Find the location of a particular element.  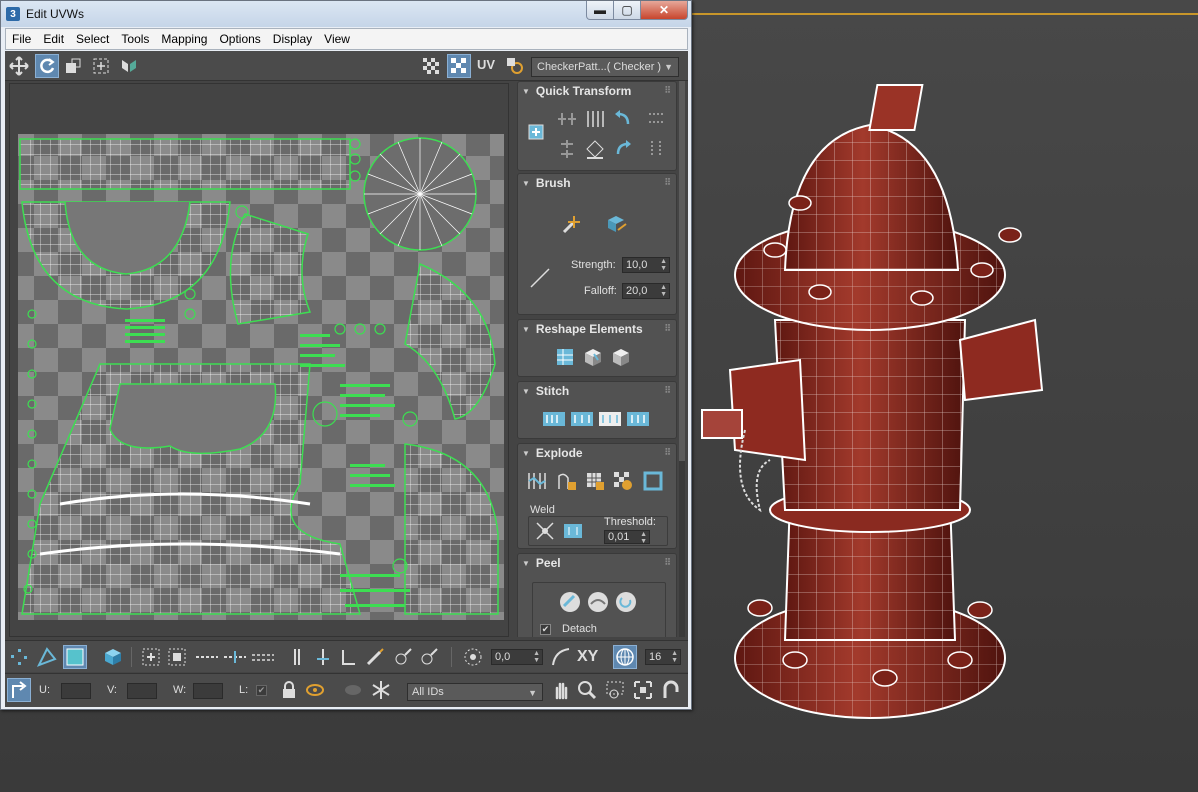

falloff-curve-button is located at coordinates (561, 657).